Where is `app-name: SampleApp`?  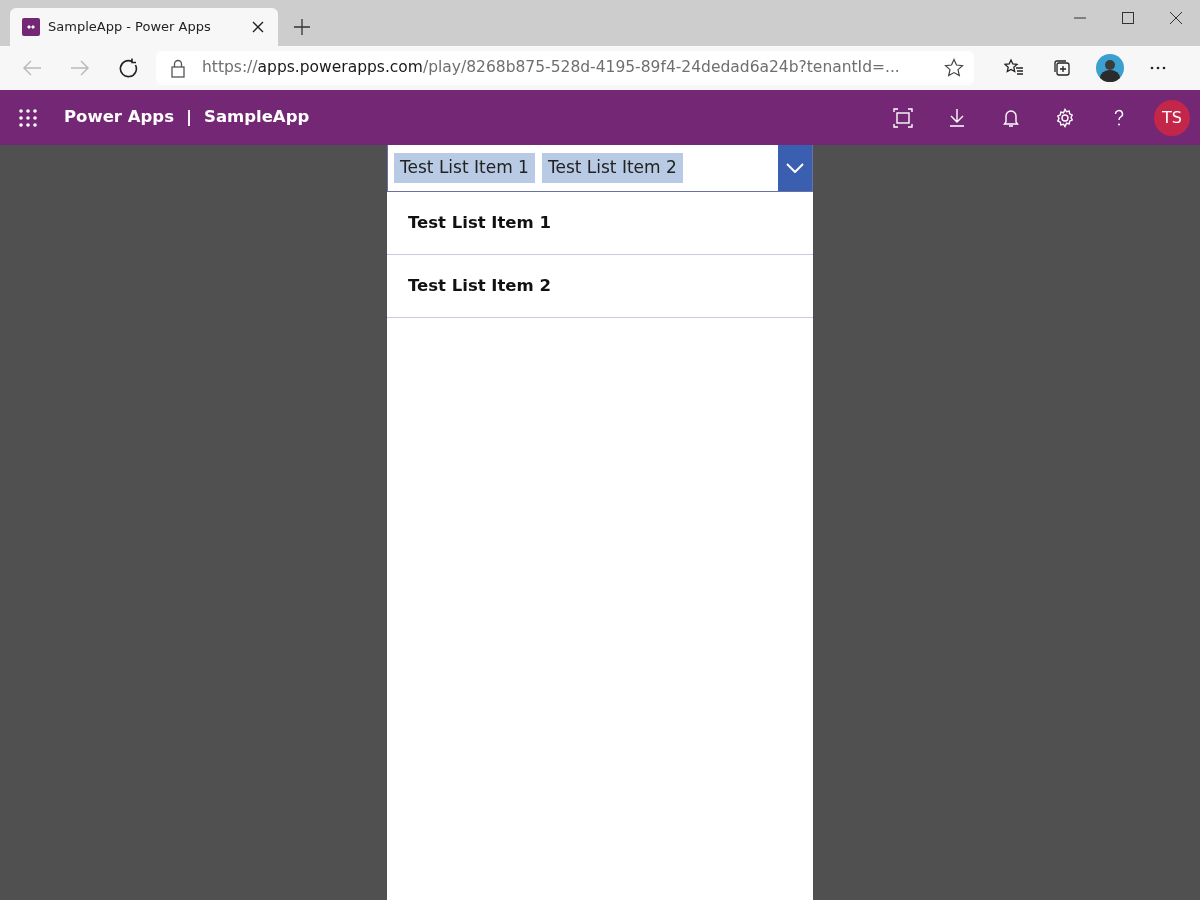
app-name: SampleApp is located at coordinates (257, 117).